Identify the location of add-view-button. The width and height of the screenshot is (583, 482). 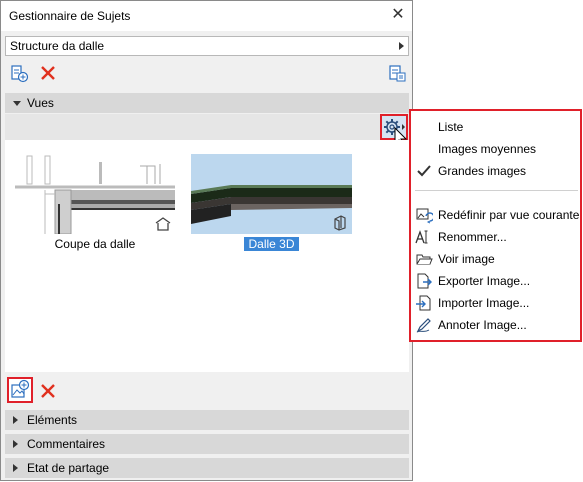
(20, 390).